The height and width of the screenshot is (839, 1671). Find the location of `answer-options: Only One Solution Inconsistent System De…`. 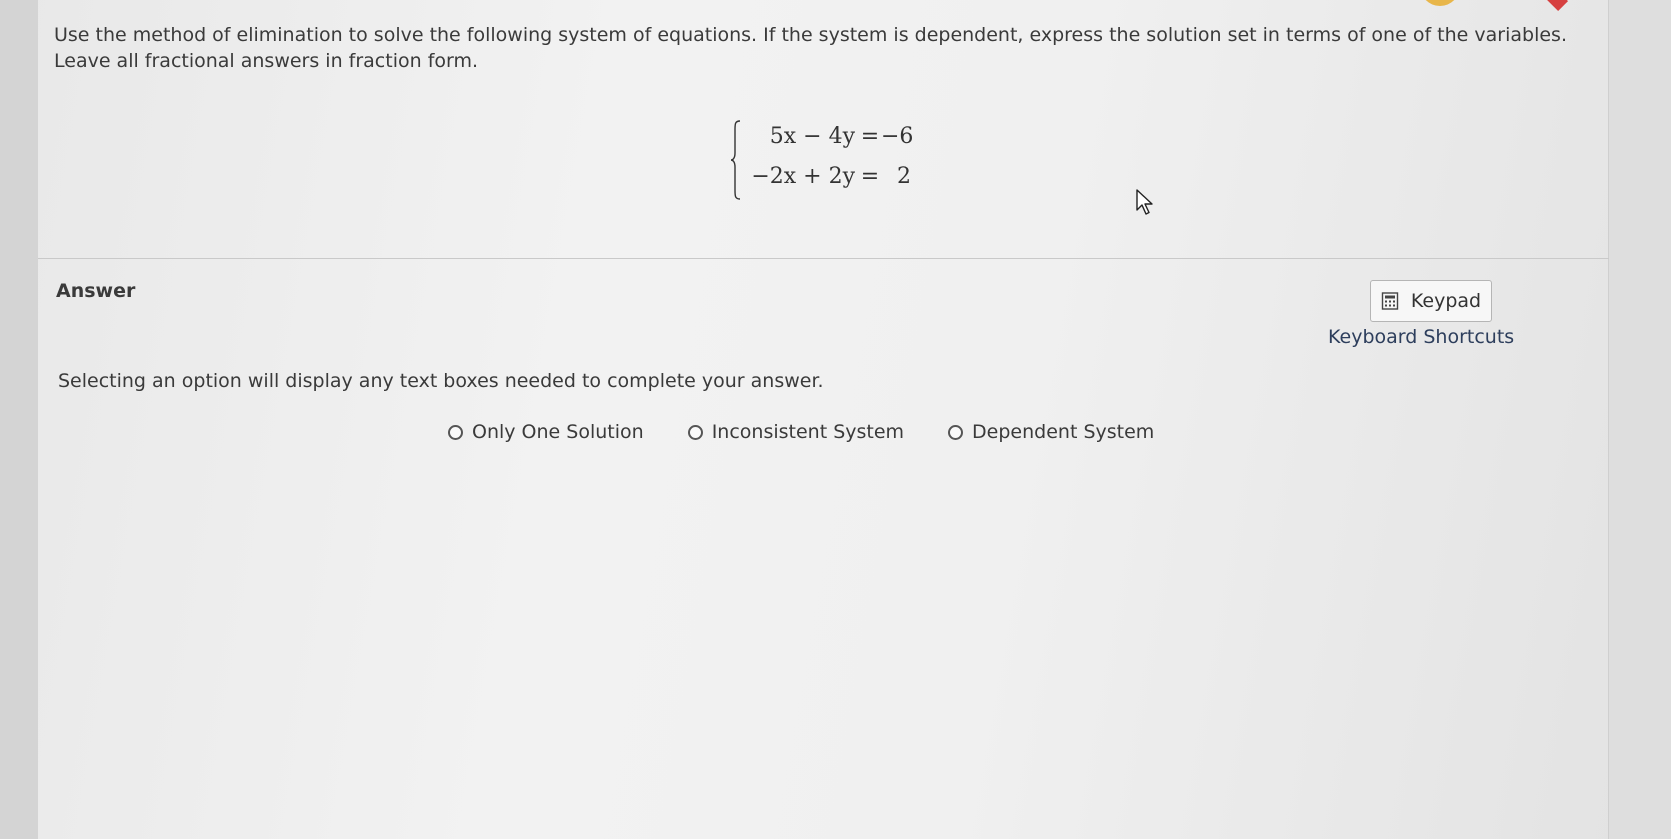

answer-options: Only One Solution Inconsistent System De… is located at coordinates (801, 432).